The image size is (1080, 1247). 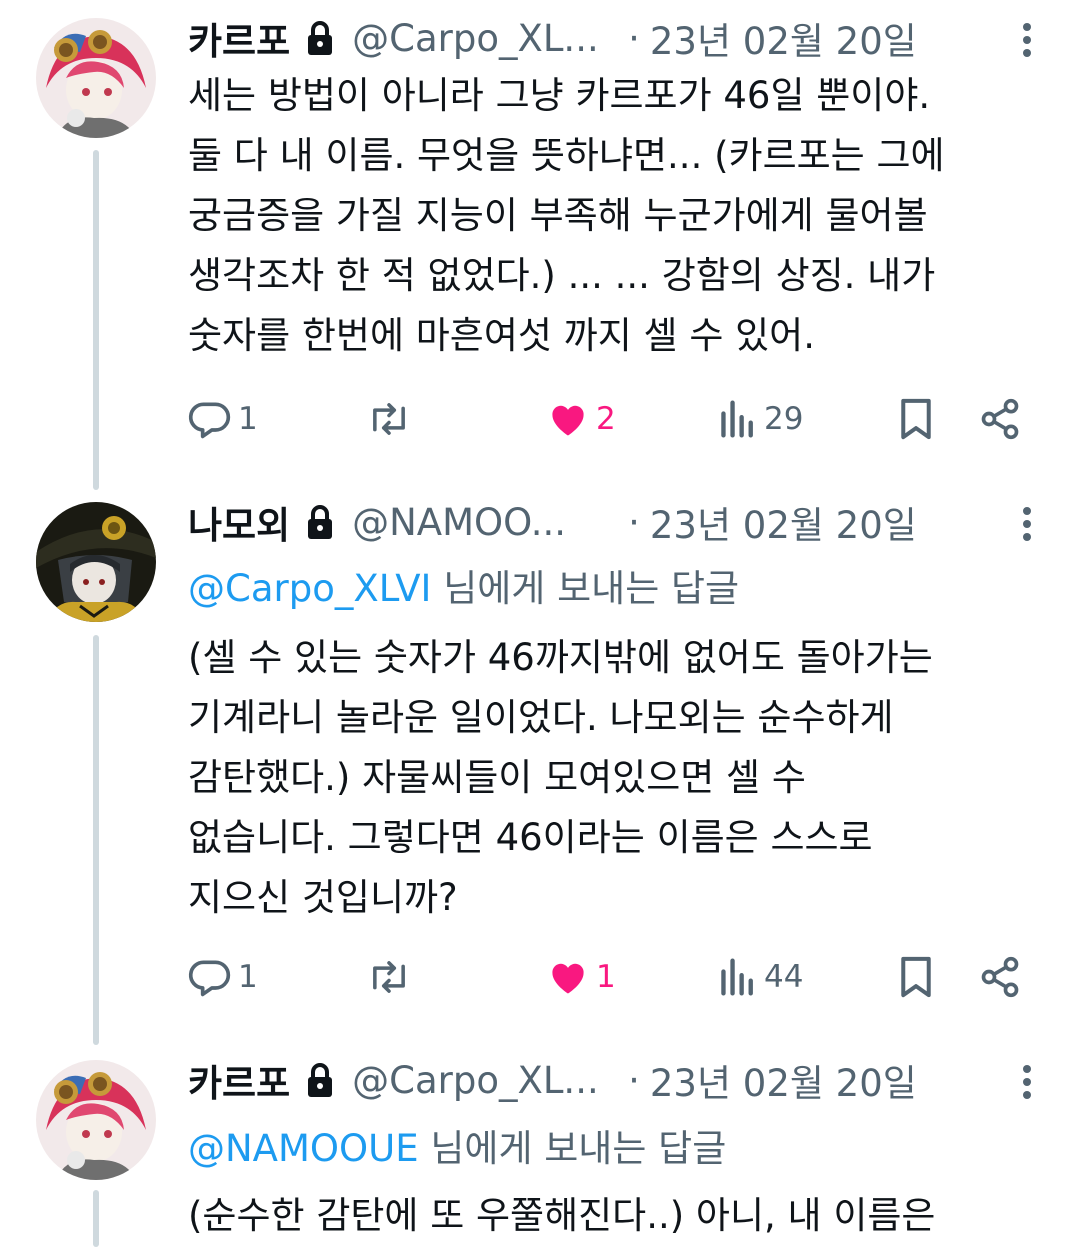 I want to click on tweet-text: (순수한 감탄에 또 우쭐해진다..) 아니, 내 이름은, so click(x=561, y=1216).